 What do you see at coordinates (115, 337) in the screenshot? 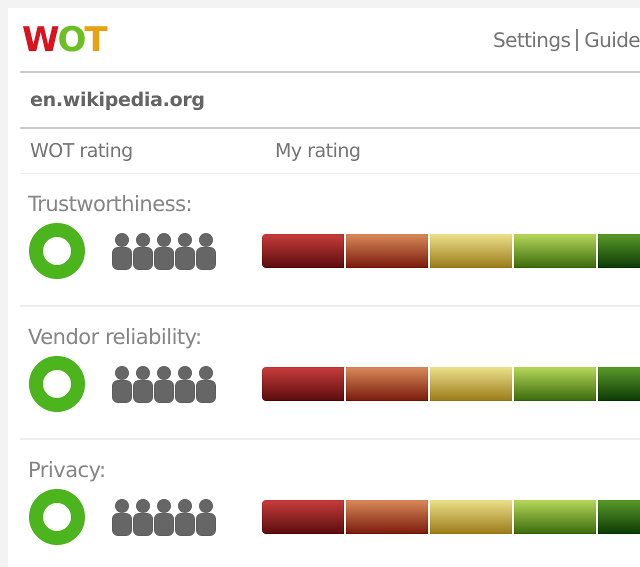
I see `category-label: Vendor reliability:` at bounding box center [115, 337].